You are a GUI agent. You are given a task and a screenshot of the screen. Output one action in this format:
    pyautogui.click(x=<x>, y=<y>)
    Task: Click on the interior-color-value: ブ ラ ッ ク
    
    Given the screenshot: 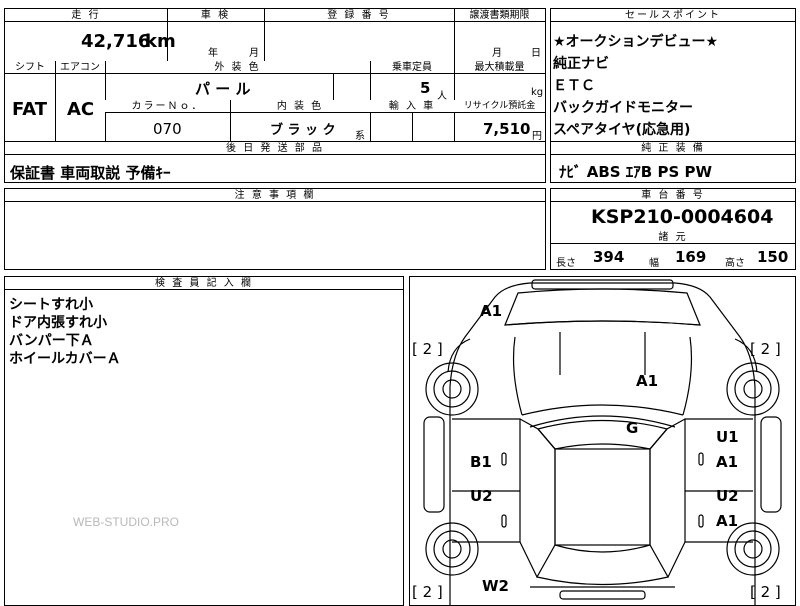 What is the action you would take?
    pyautogui.click(x=303, y=130)
    